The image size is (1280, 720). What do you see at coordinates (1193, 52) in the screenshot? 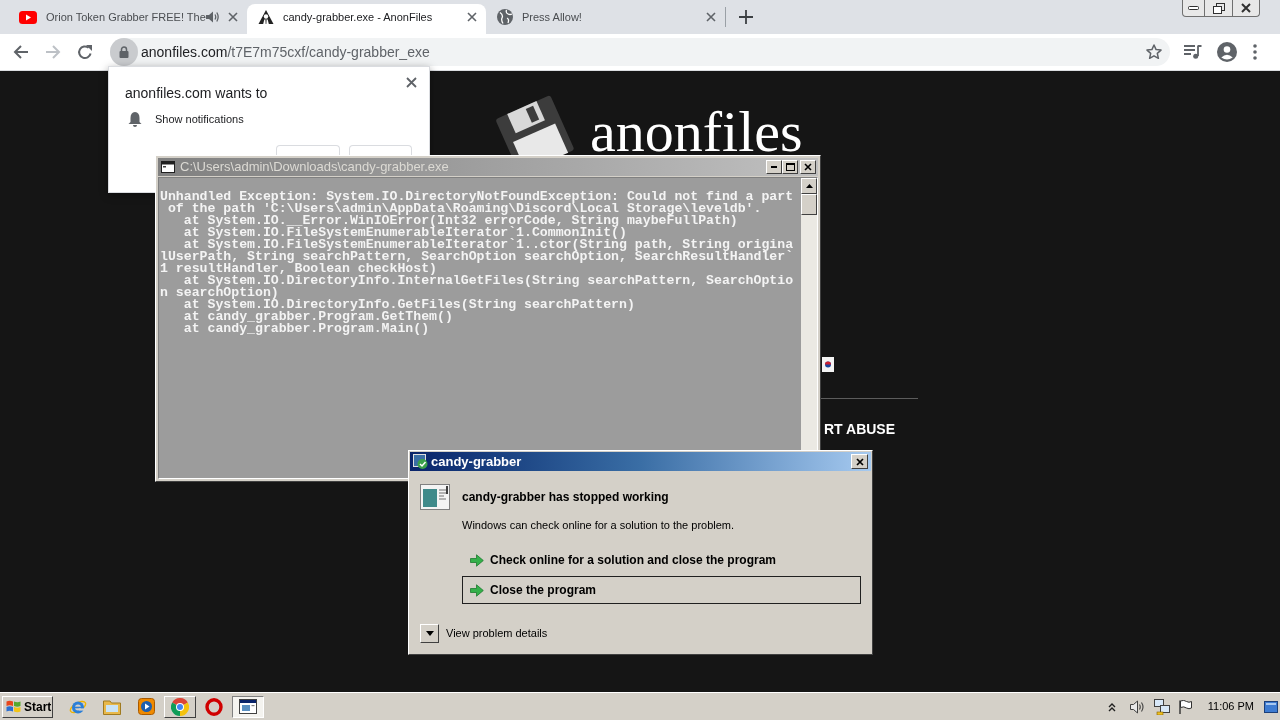
I see `playlist-icon` at bounding box center [1193, 52].